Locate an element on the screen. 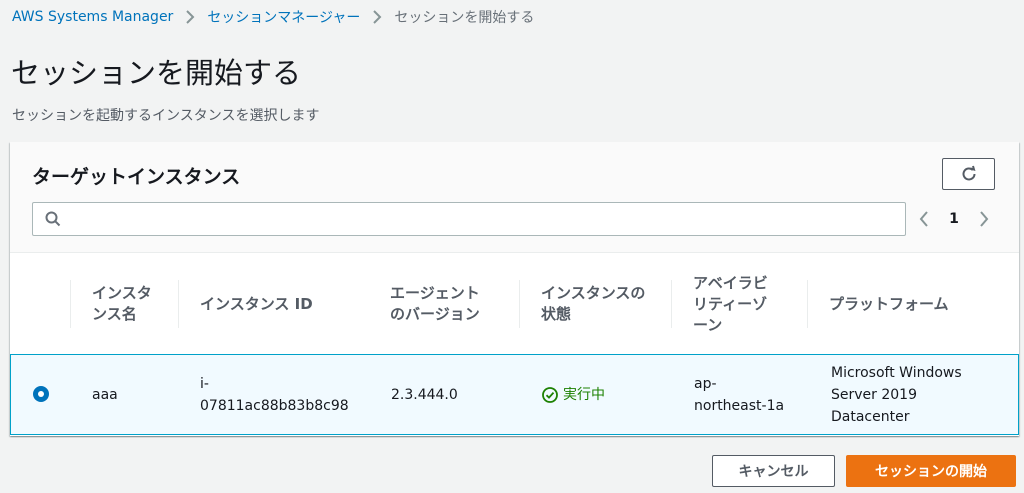 The height and width of the screenshot is (493, 1024). radio-dot is located at coordinates (41, 394).